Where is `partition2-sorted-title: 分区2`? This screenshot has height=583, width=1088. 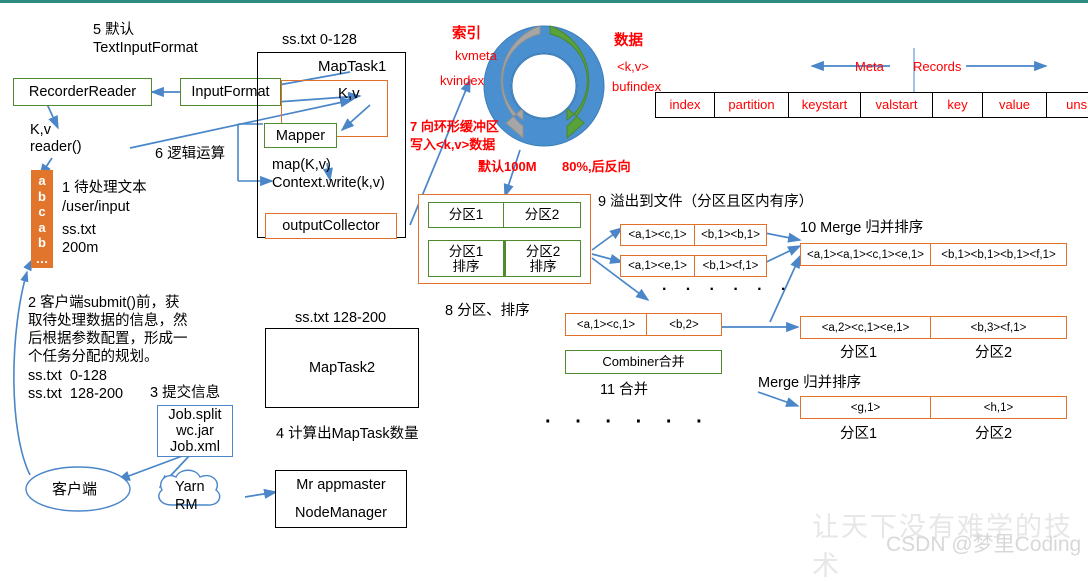 partition2-sorted-title: 分区2 is located at coordinates (543, 251).